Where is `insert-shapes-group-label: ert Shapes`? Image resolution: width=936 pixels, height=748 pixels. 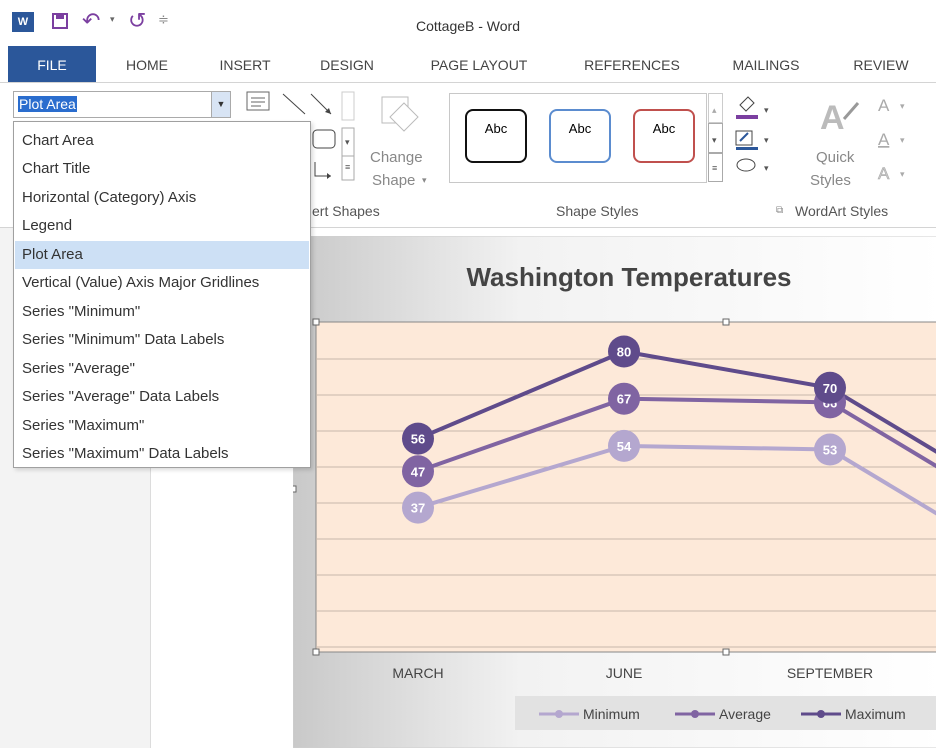 insert-shapes-group-label: ert Shapes is located at coordinates (346, 211).